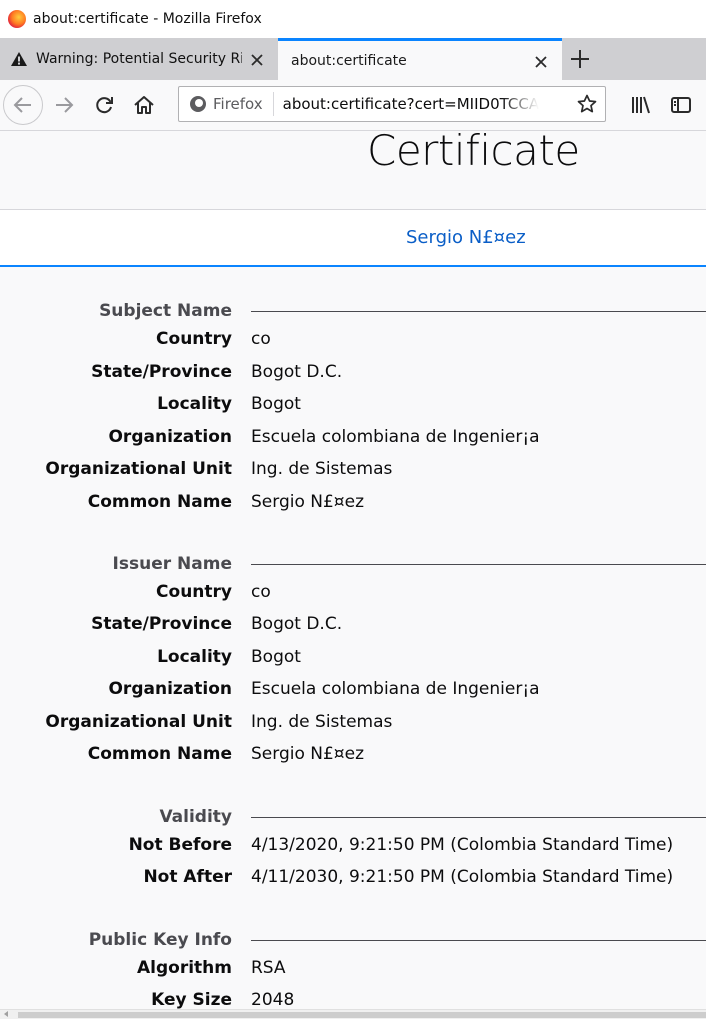 The image size is (706, 1019). I want to click on section-title: Issuer Name, so click(172, 564).